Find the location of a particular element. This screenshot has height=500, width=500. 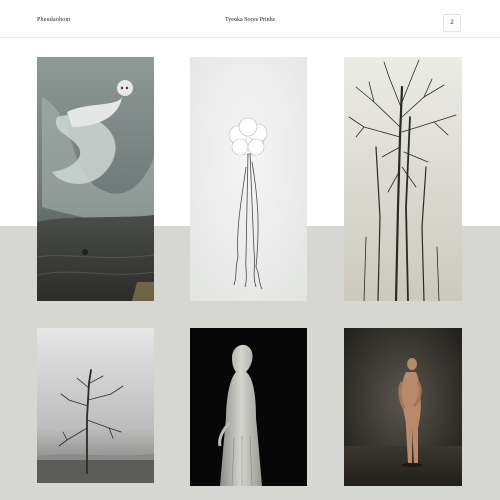

gallery-item-hooded-figure is located at coordinates (248, 407).